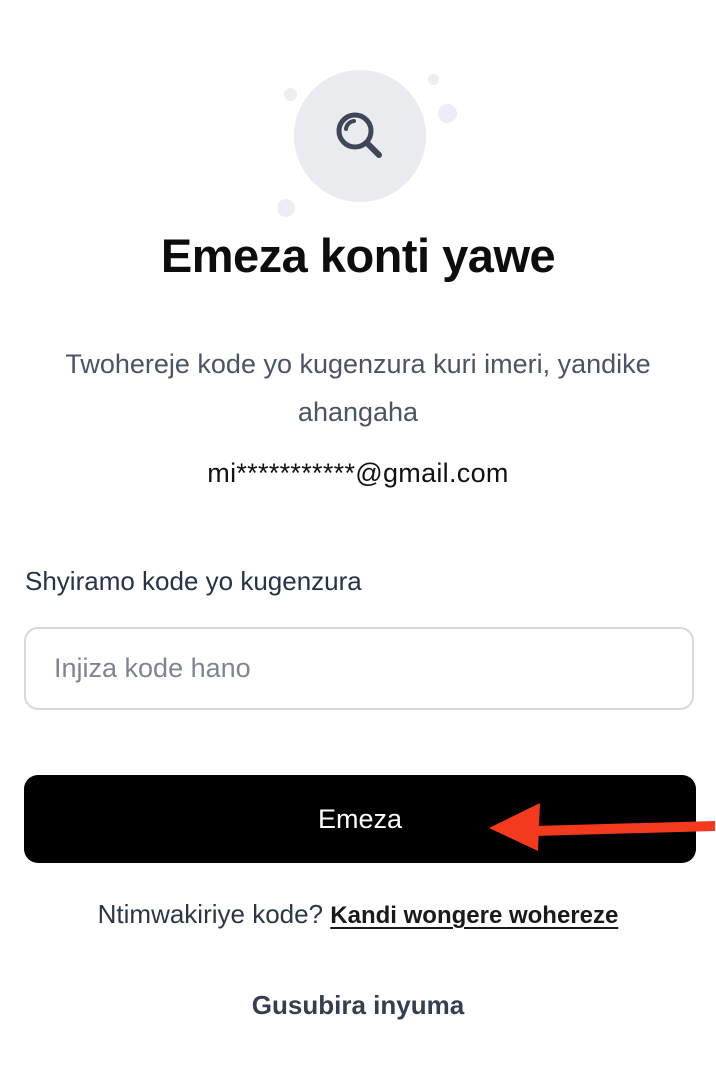  I want to click on page-title: Emeza konti yawe, so click(358, 255).